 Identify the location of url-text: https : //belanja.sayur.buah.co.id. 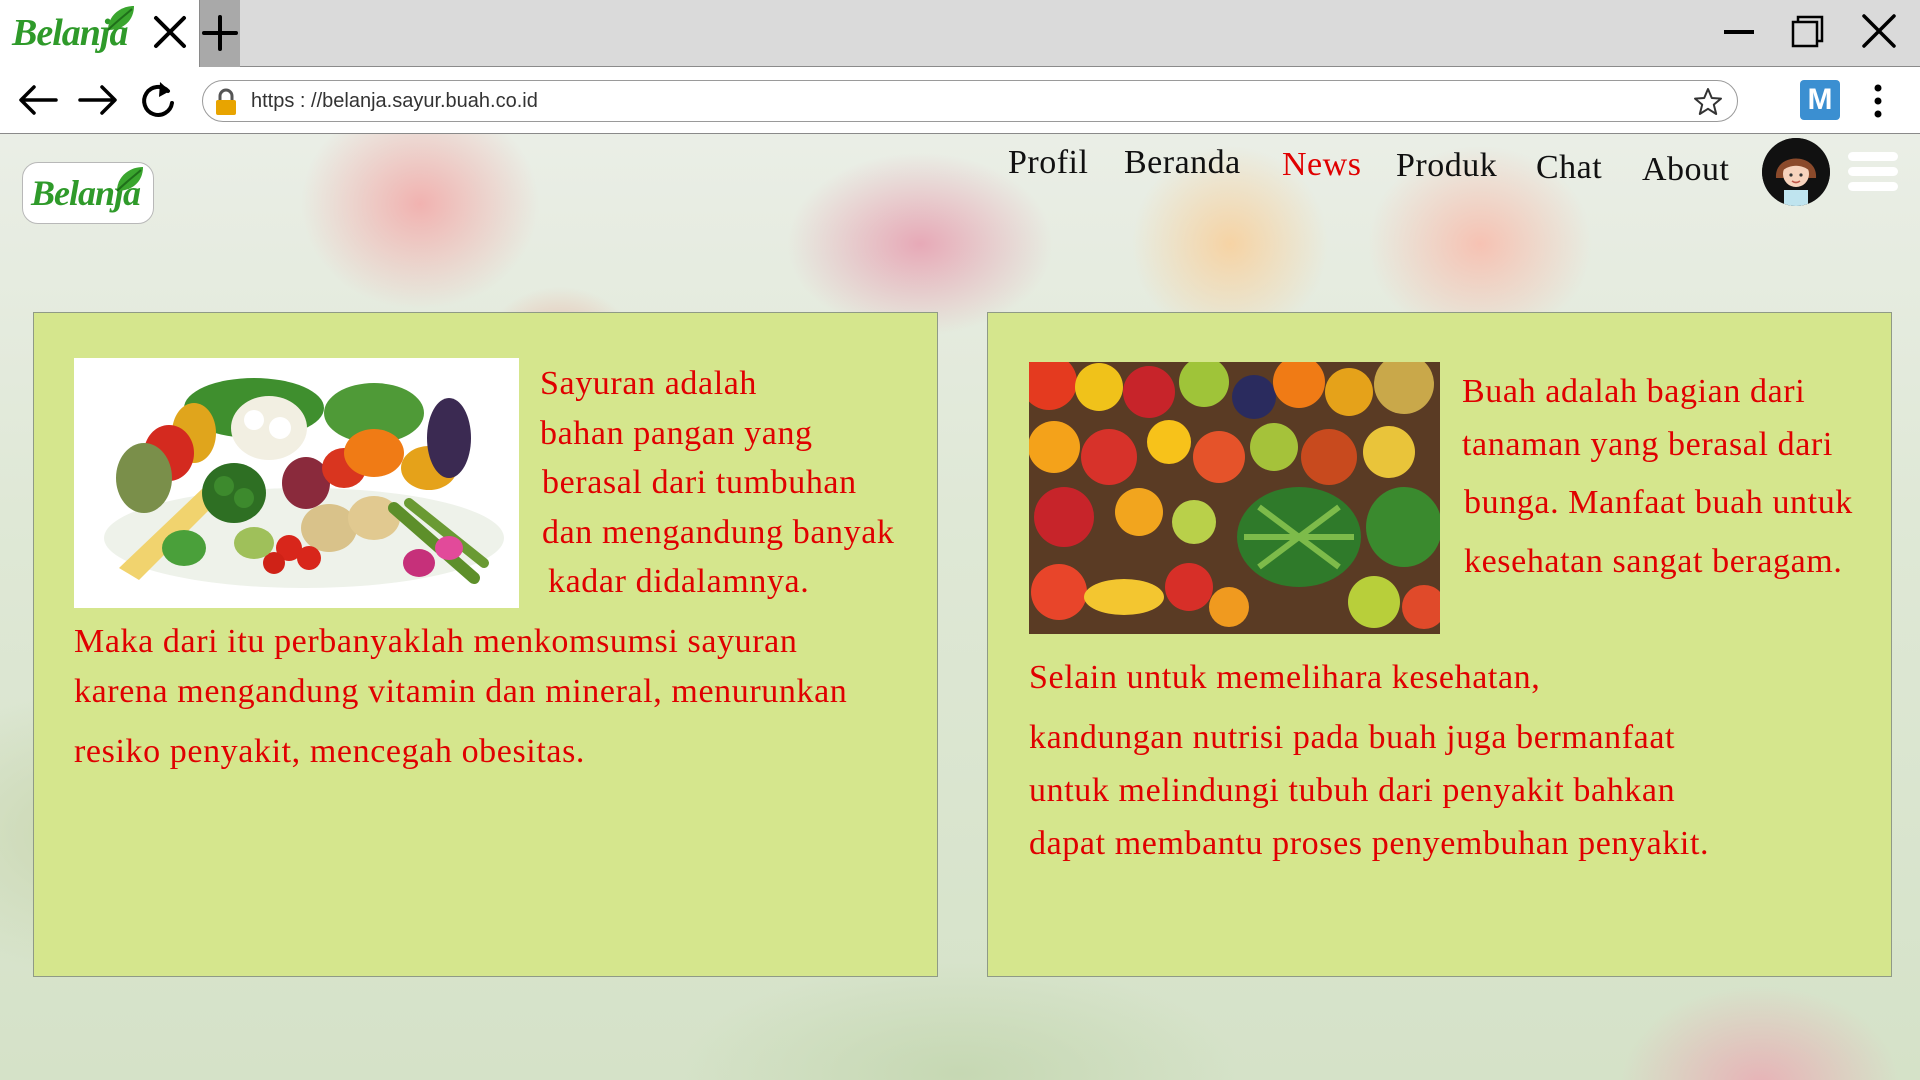
(394, 101).